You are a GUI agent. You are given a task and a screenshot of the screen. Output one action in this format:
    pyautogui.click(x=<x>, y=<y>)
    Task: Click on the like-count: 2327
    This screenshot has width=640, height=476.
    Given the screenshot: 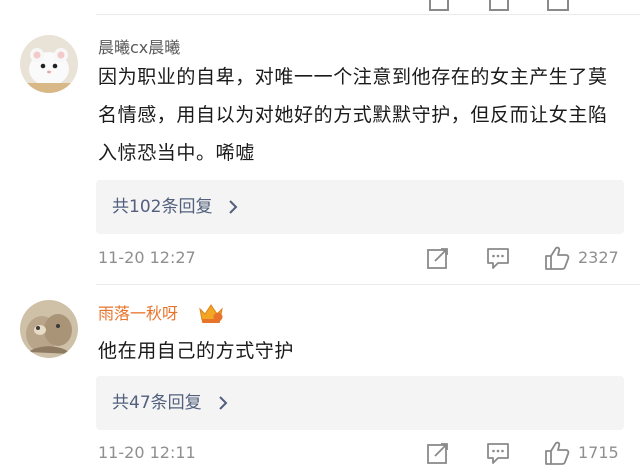 What is the action you would take?
    pyautogui.click(x=598, y=257)
    